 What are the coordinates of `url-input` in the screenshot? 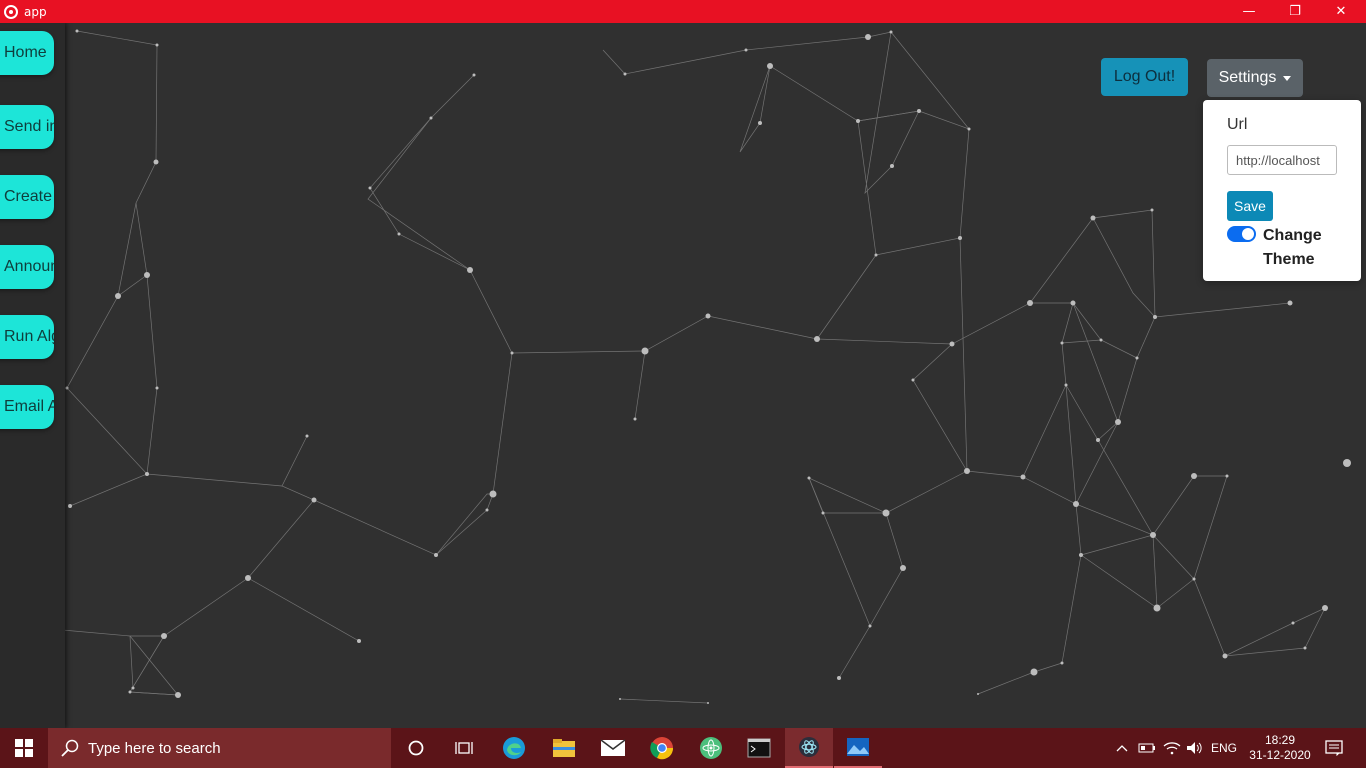 It's located at (1282, 160).